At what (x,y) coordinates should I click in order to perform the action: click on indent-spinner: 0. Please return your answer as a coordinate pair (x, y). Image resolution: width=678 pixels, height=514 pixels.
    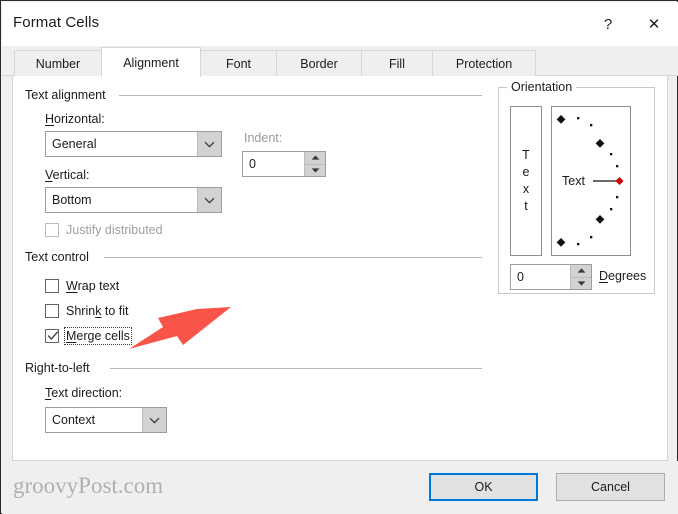
    Looking at the image, I should click on (284, 164).